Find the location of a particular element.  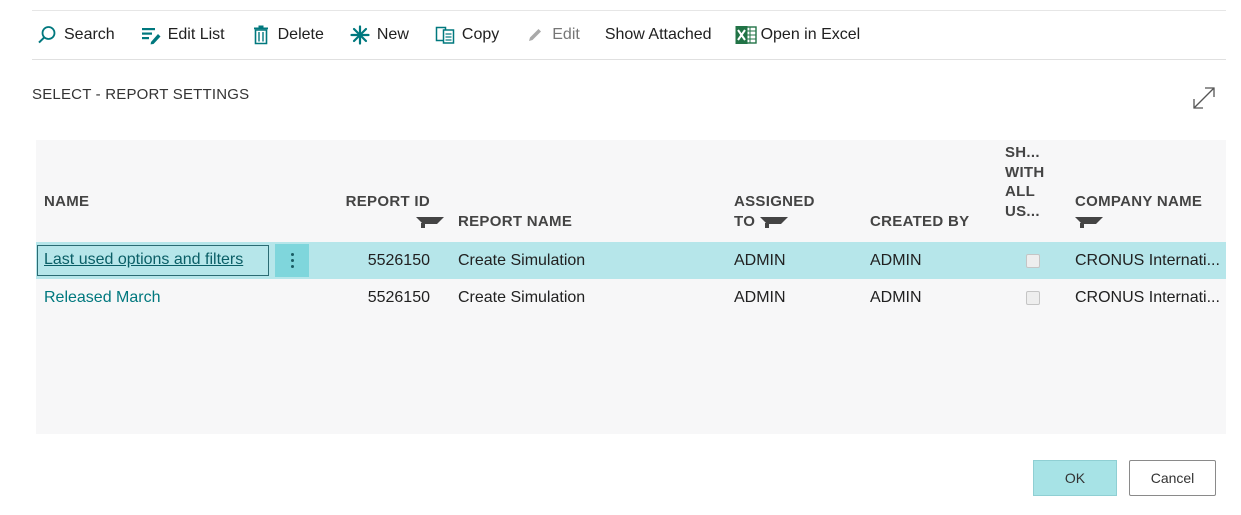

column-header-company-name: COMPANY NAME is located at coordinates (1138, 212).